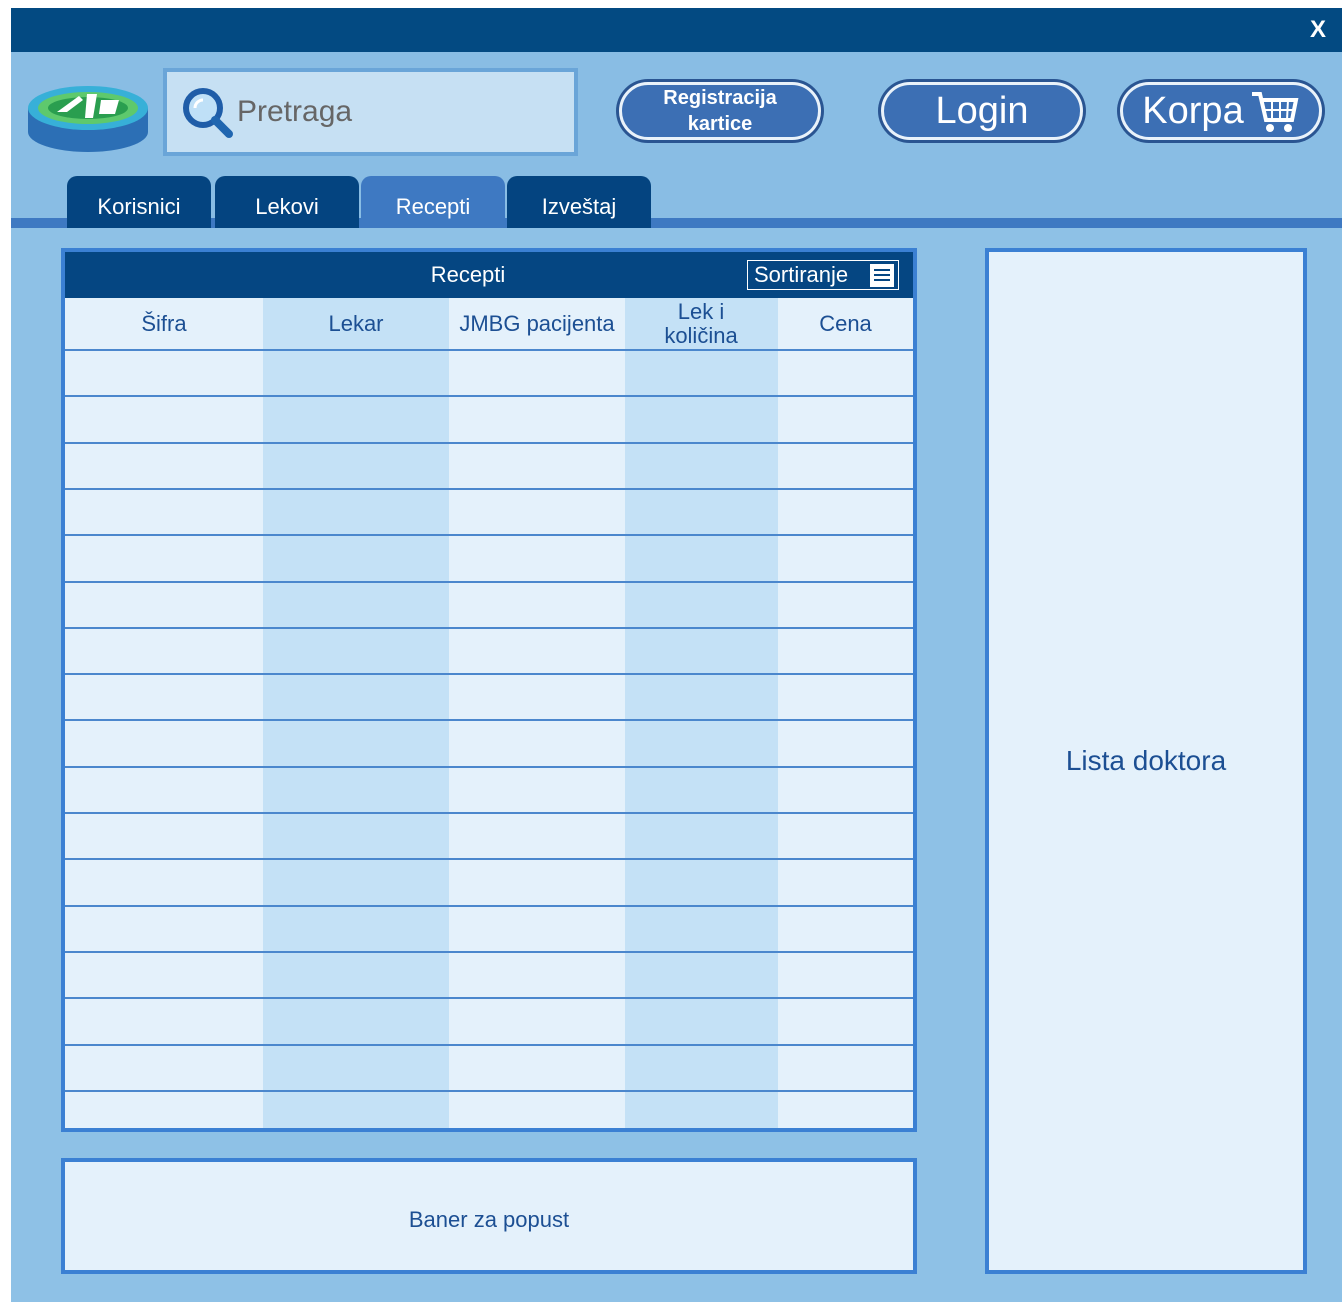 The image size is (1342, 1302). I want to click on table-header-bar: Recepti Sortiranje, so click(489, 275).